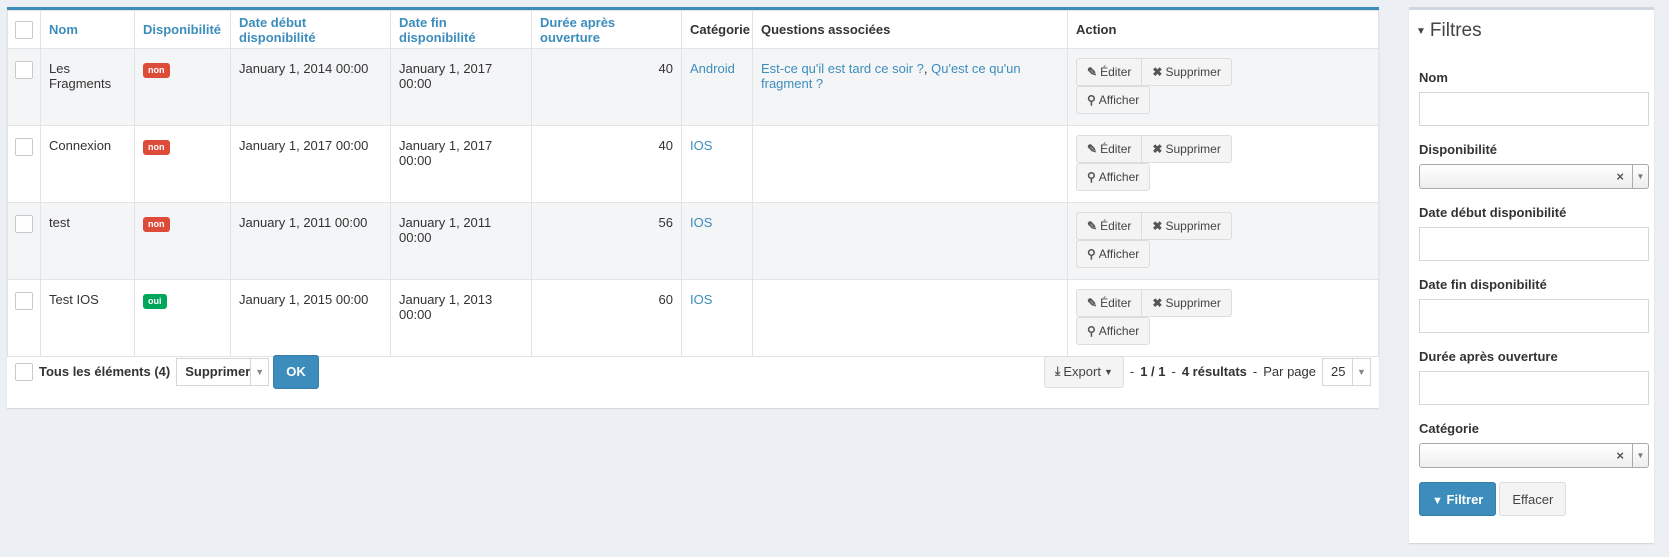 The image size is (1669, 557). Describe the element at coordinates (1530, 31) in the screenshot. I see `filter-panel-header: ▼ Filtres` at that location.